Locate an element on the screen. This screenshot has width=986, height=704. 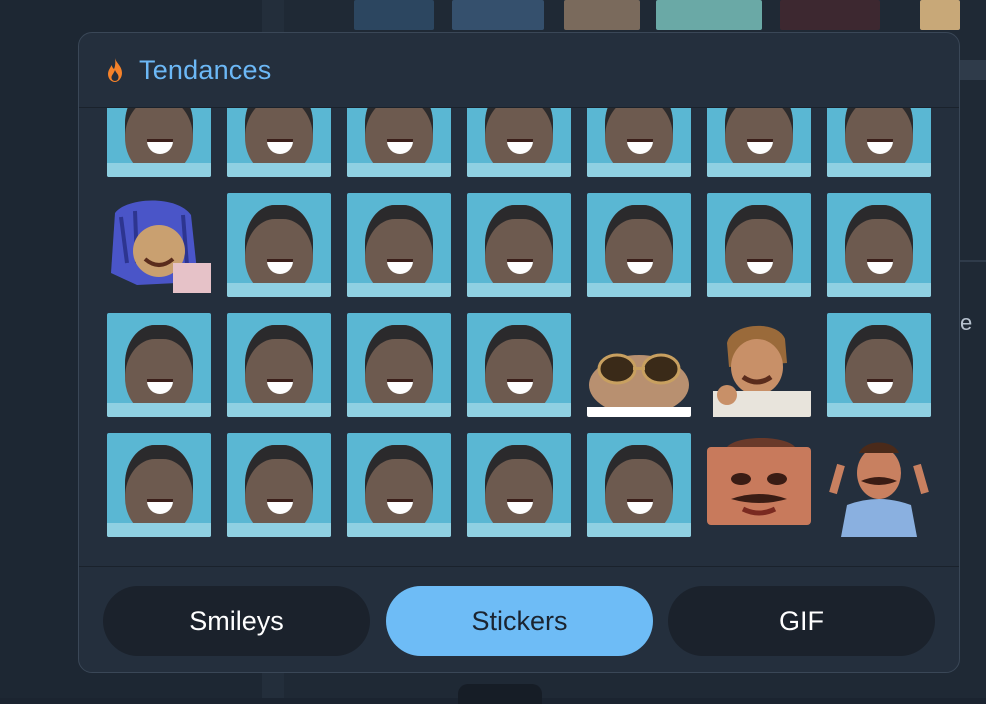
sticker-blue-hair-character-graphic is located at coordinates (161, 246).